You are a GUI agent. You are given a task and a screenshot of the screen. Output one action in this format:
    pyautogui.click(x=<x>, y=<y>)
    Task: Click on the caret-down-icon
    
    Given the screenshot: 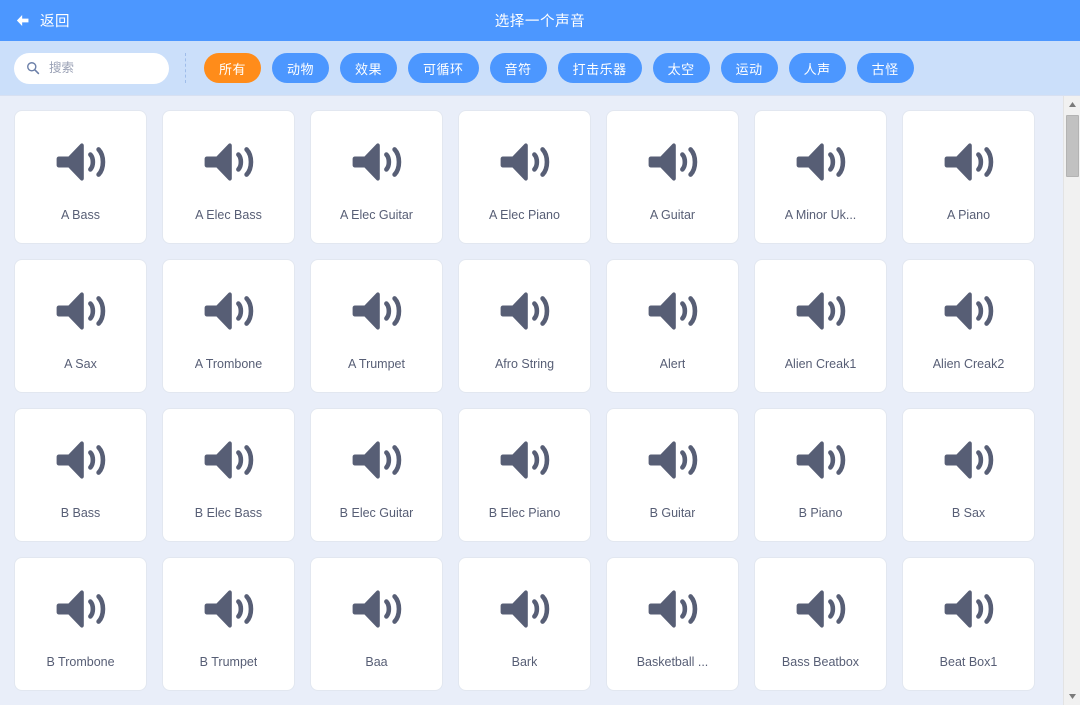 What is the action you would take?
    pyautogui.click(x=1071, y=696)
    